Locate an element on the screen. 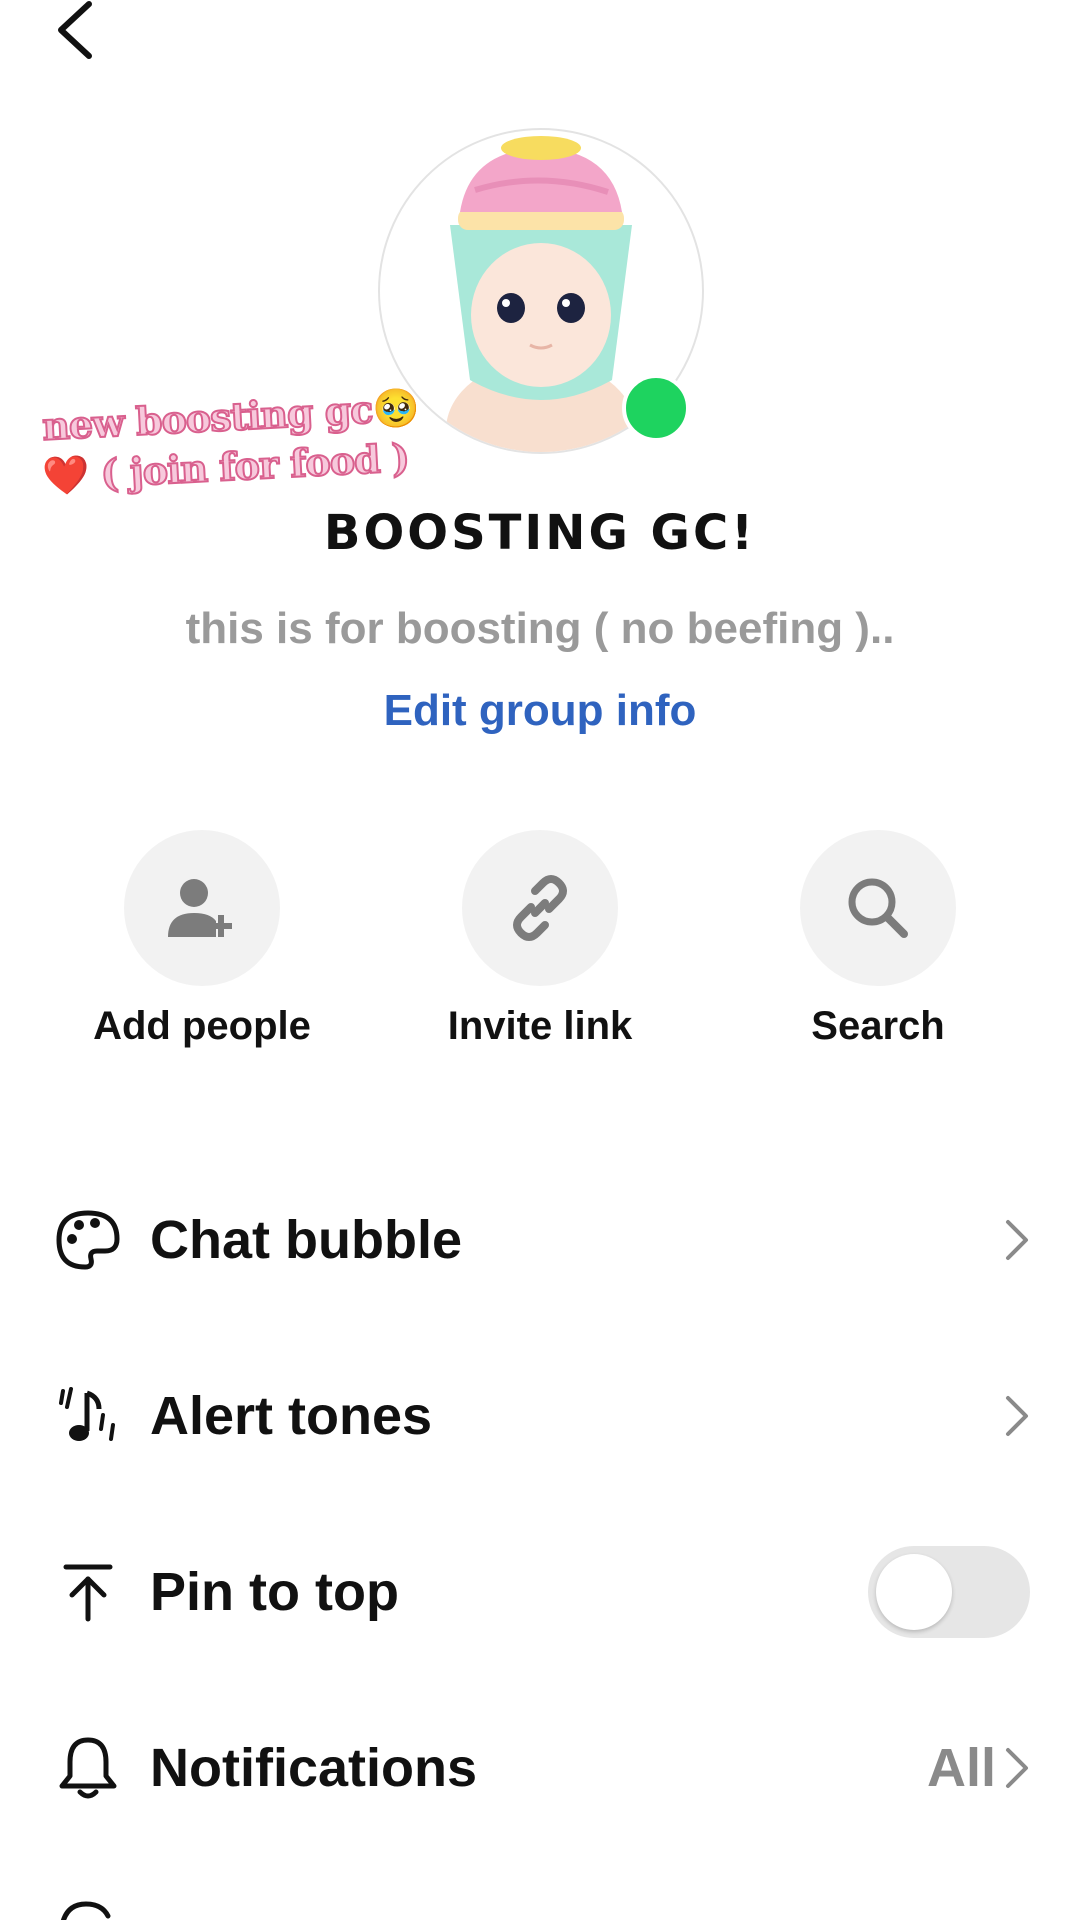 The image size is (1080, 1920). search-label: Search is located at coordinates (878, 1026).